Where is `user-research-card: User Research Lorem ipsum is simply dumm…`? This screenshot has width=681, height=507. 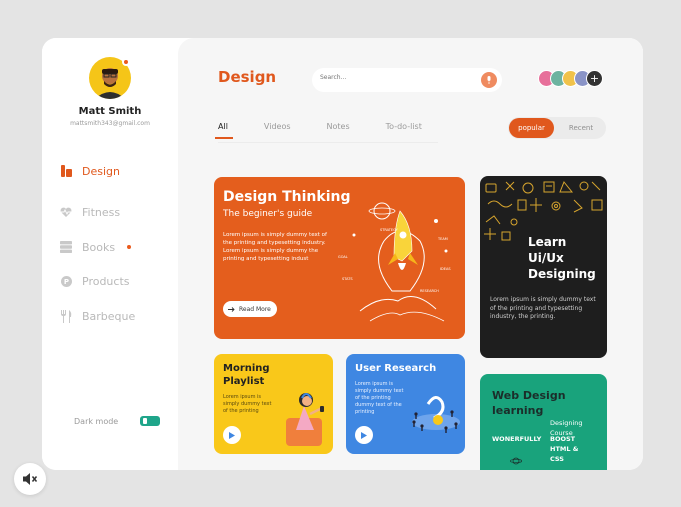
user-research-card: User Research Lorem ipsum is simply dumm… is located at coordinates (405, 404).